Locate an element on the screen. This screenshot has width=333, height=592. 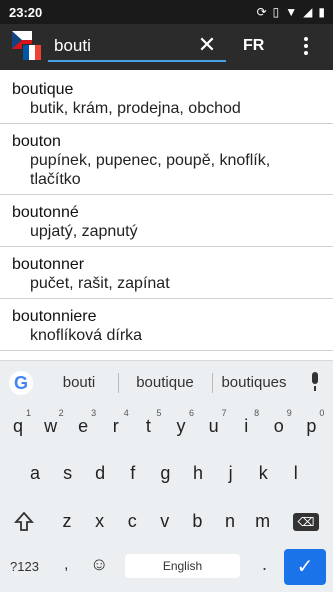
language-toggle-button: FR is located at coordinates (253, 46).